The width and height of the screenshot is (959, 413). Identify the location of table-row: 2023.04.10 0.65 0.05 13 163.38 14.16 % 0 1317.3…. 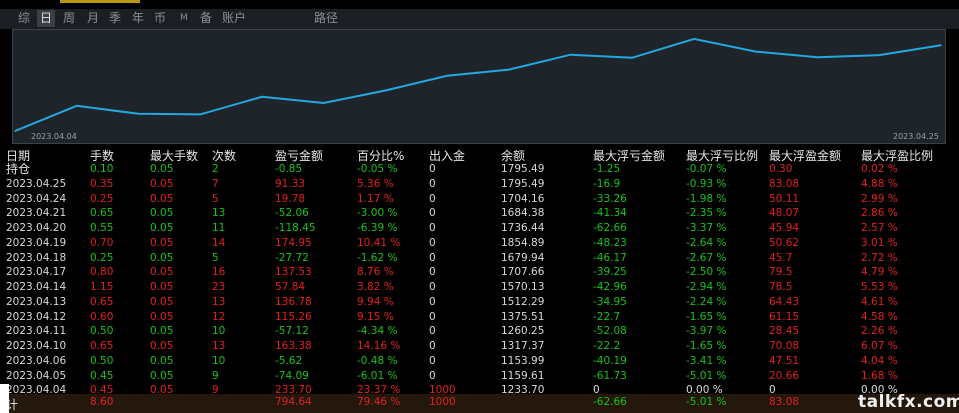
(479, 346).